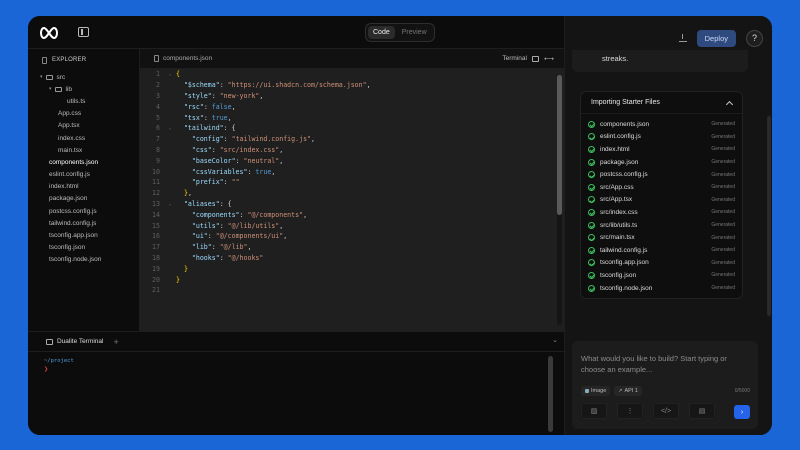 This screenshot has width=800, height=450. I want to click on line-number: 12, so click(156, 193).